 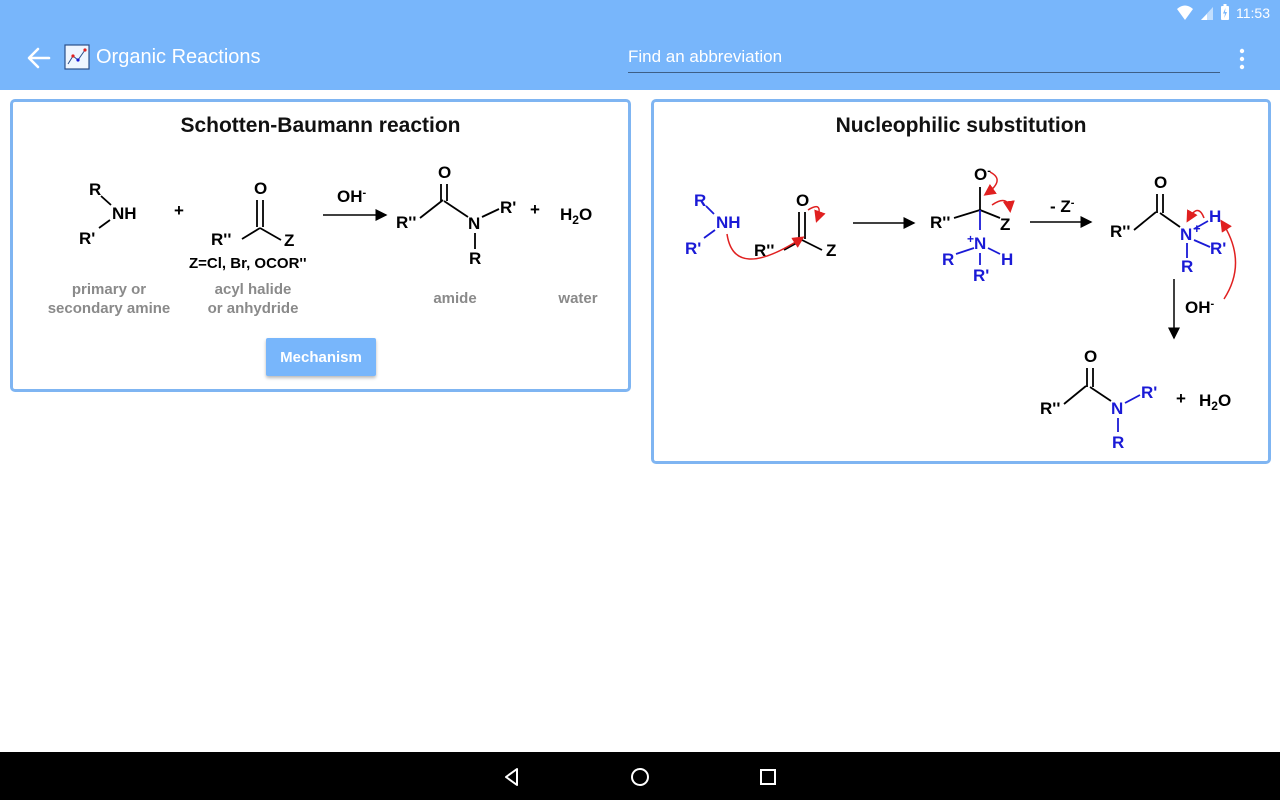 What do you see at coordinates (321, 357) in the screenshot?
I see `mechanism-button: Mechanism` at bounding box center [321, 357].